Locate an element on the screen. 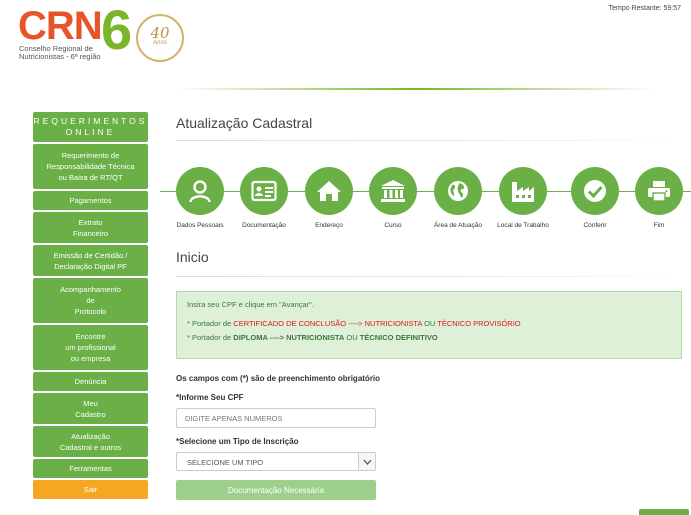 The image size is (691, 515). sidebar-item-acompanhamento-protocolo: Acompanhamento de Protocolo is located at coordinates (90, 300).